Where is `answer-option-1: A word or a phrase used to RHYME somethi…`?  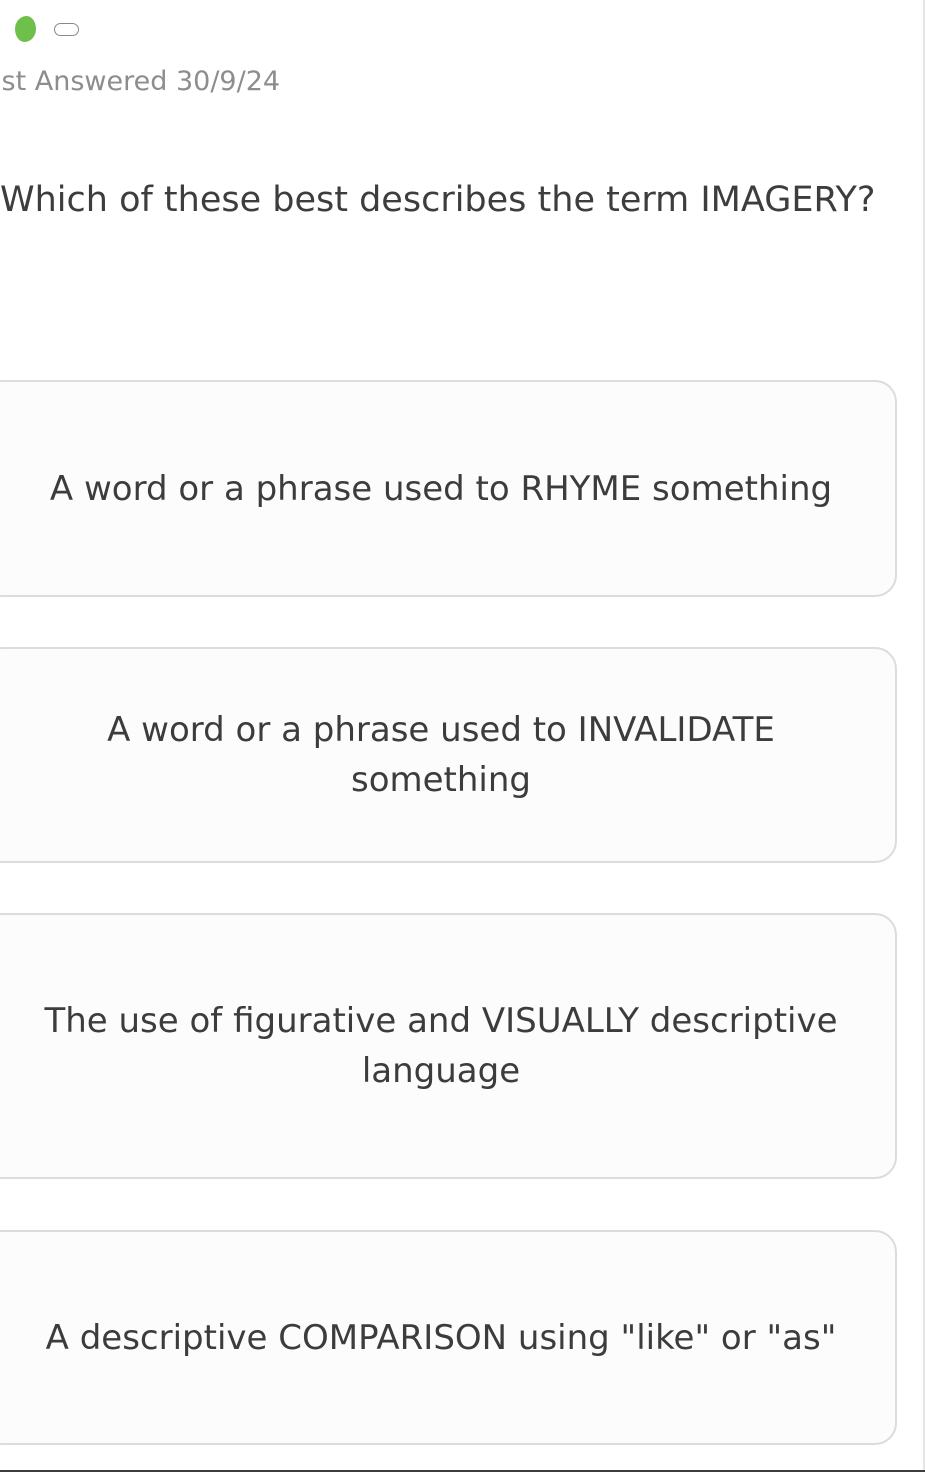
answer-option-1: A word or a phrase used to RHYME somethi… is located at coordinates (448, 488).